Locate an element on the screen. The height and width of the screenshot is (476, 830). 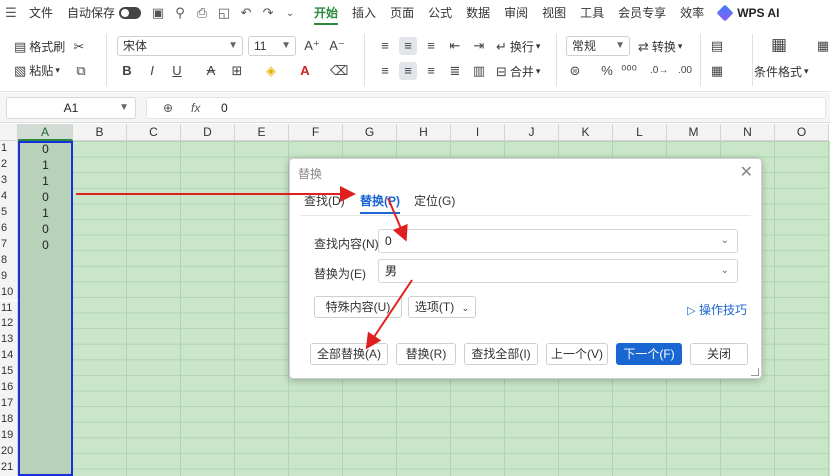
name-box: A1 ▼ is located at coordinates (71, 108).